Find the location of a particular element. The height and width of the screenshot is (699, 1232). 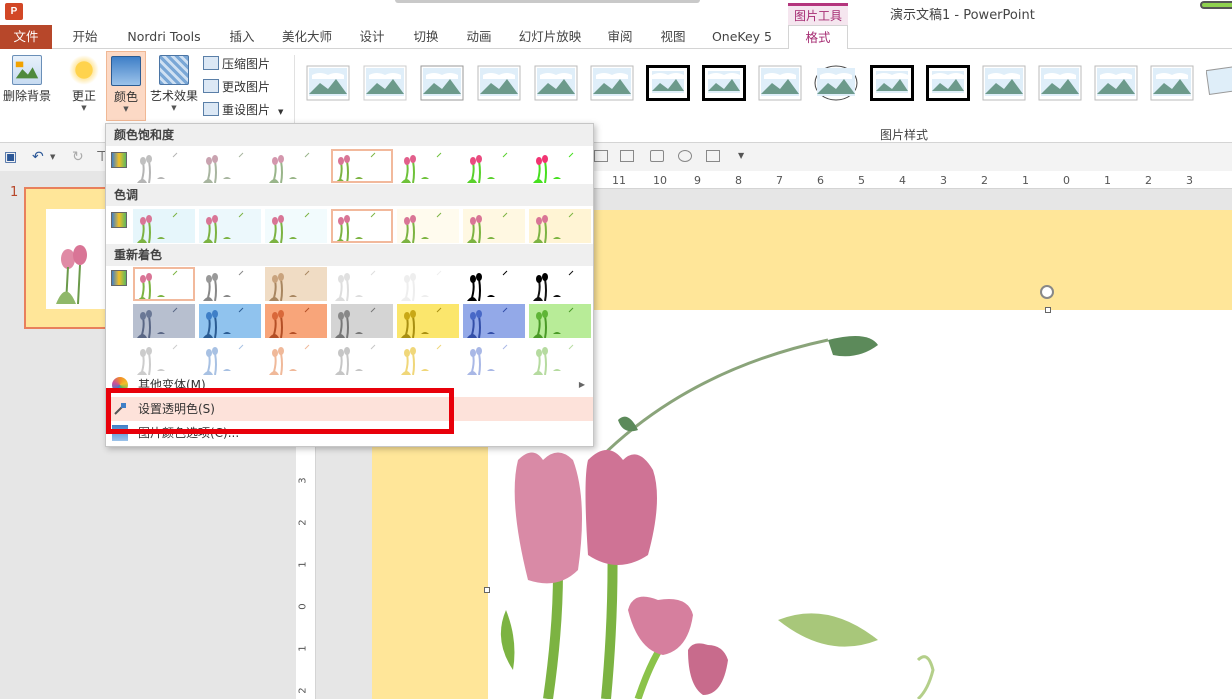

redo-icon: ↻ is located at coordinates (78, 157).